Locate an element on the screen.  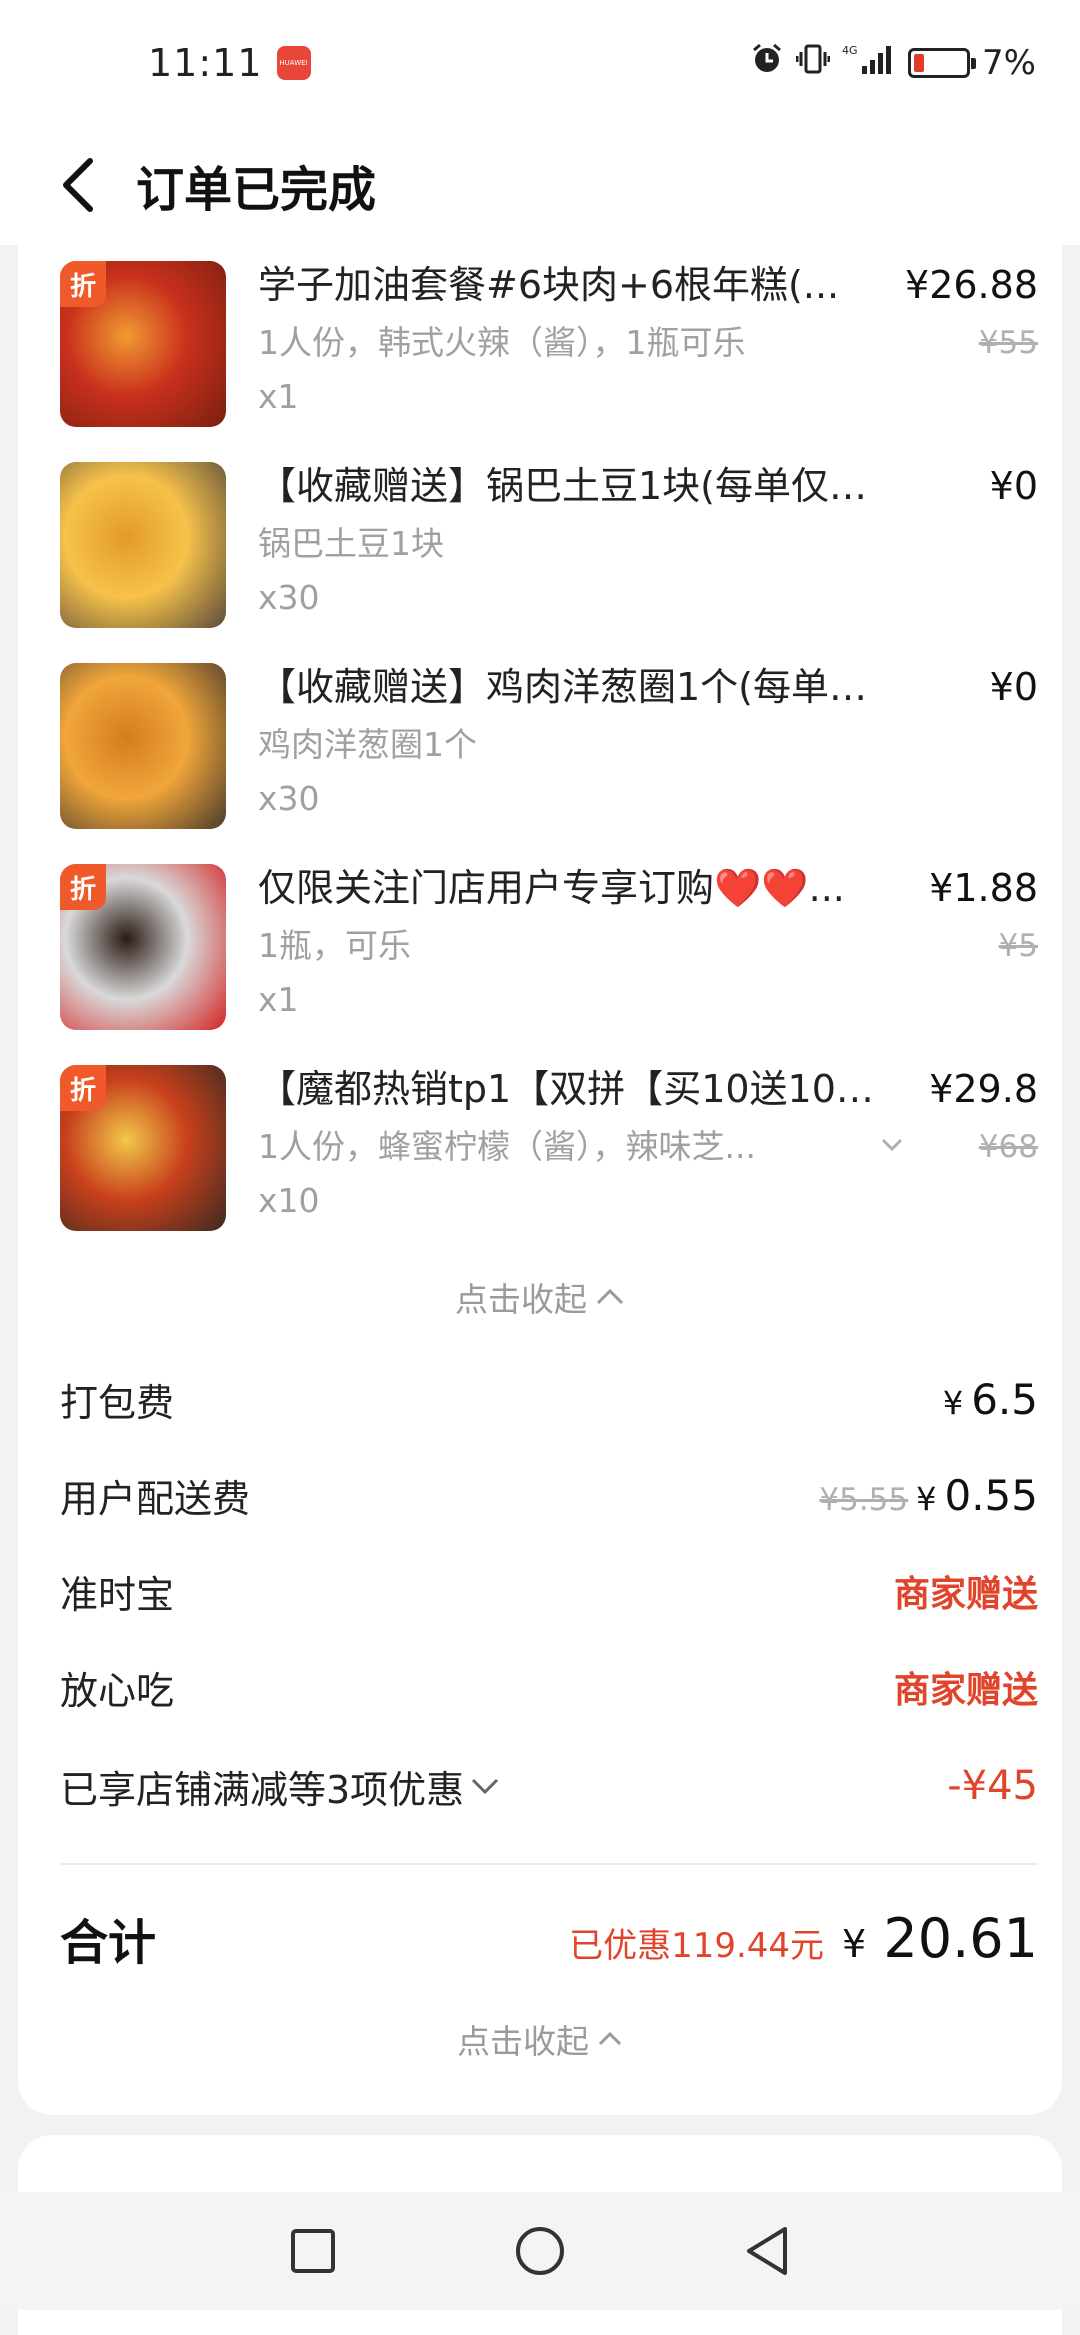
alarm-icon is located at coordinates (767, 63).